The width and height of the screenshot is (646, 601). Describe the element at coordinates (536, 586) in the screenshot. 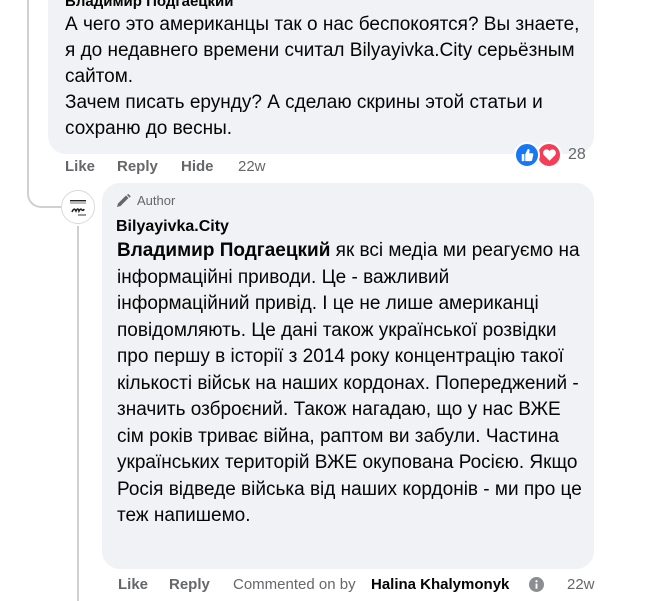

I see `info-icon` at that location.